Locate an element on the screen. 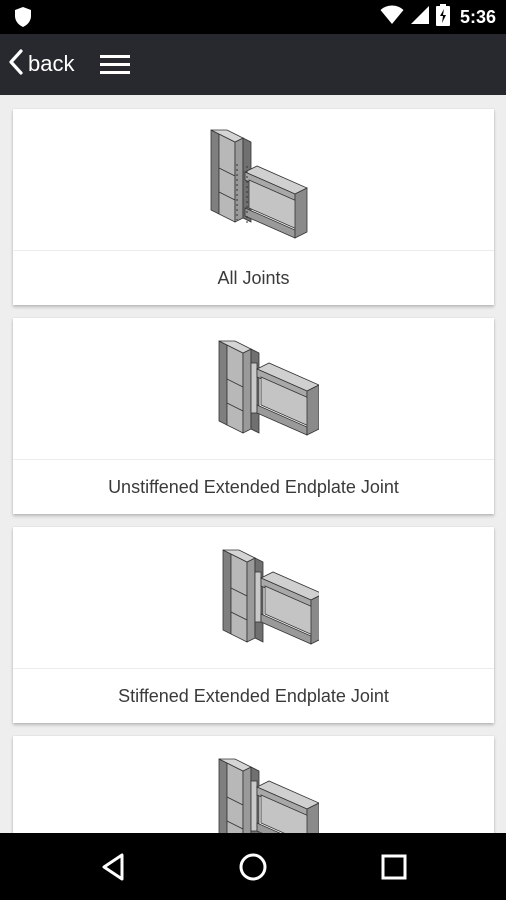  shield-icon is located at coordinates (23, 19).